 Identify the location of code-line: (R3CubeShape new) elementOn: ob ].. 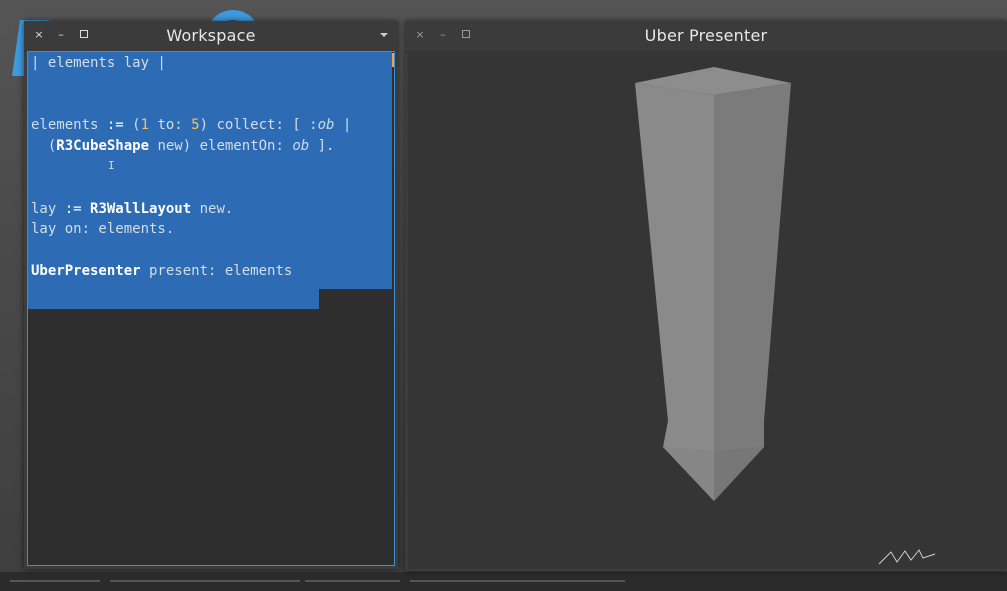
(191, 146).